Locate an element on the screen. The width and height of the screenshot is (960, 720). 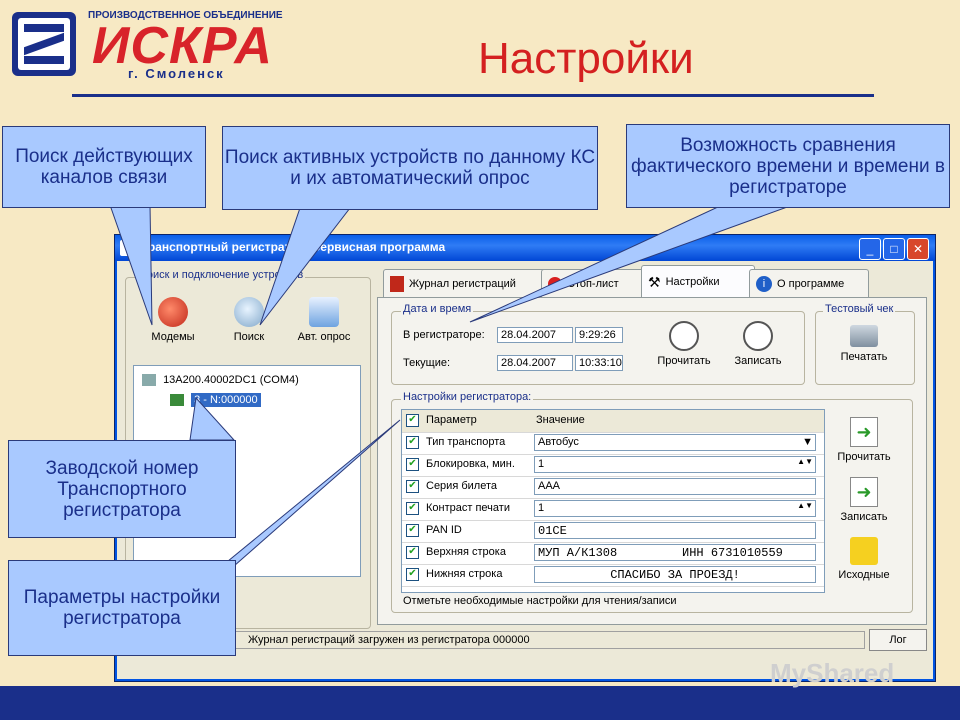
pointer-time-compare is located at coordinates (630, 264).